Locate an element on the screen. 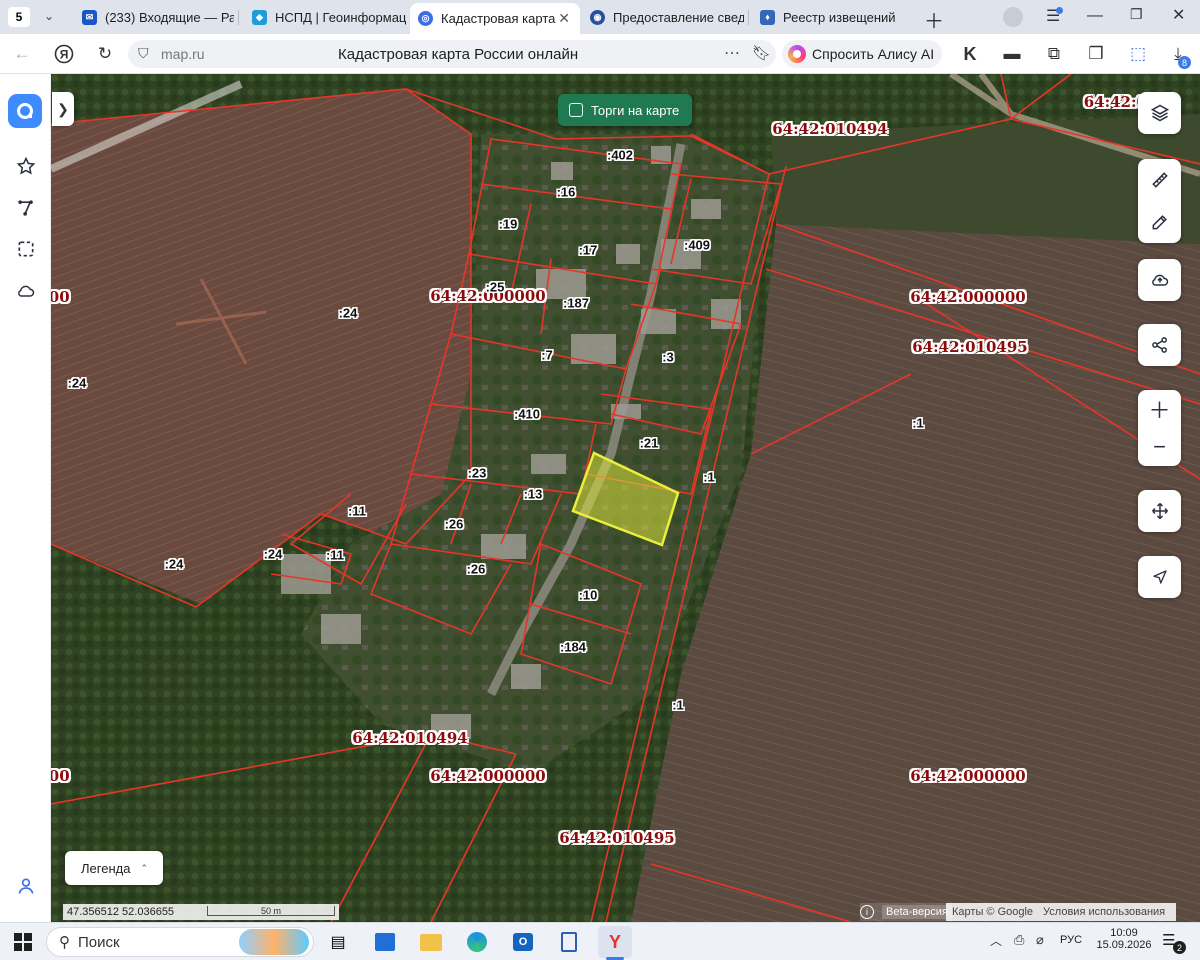 The image size is (1200, 960). microsoft-store-icon is located at coordinates (385, 942).